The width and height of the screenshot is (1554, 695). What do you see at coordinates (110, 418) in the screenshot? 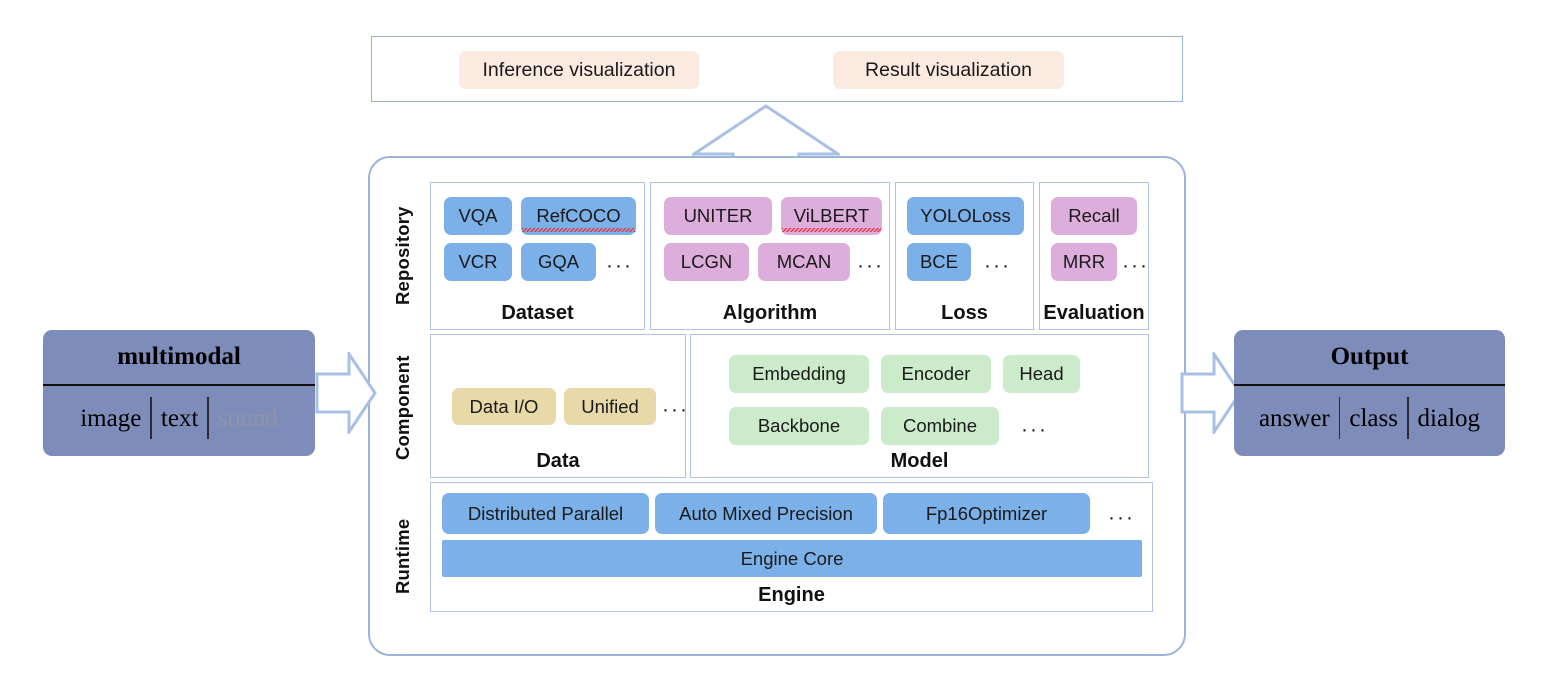
I see `modality-image: image` at bounding box center [110, 418].